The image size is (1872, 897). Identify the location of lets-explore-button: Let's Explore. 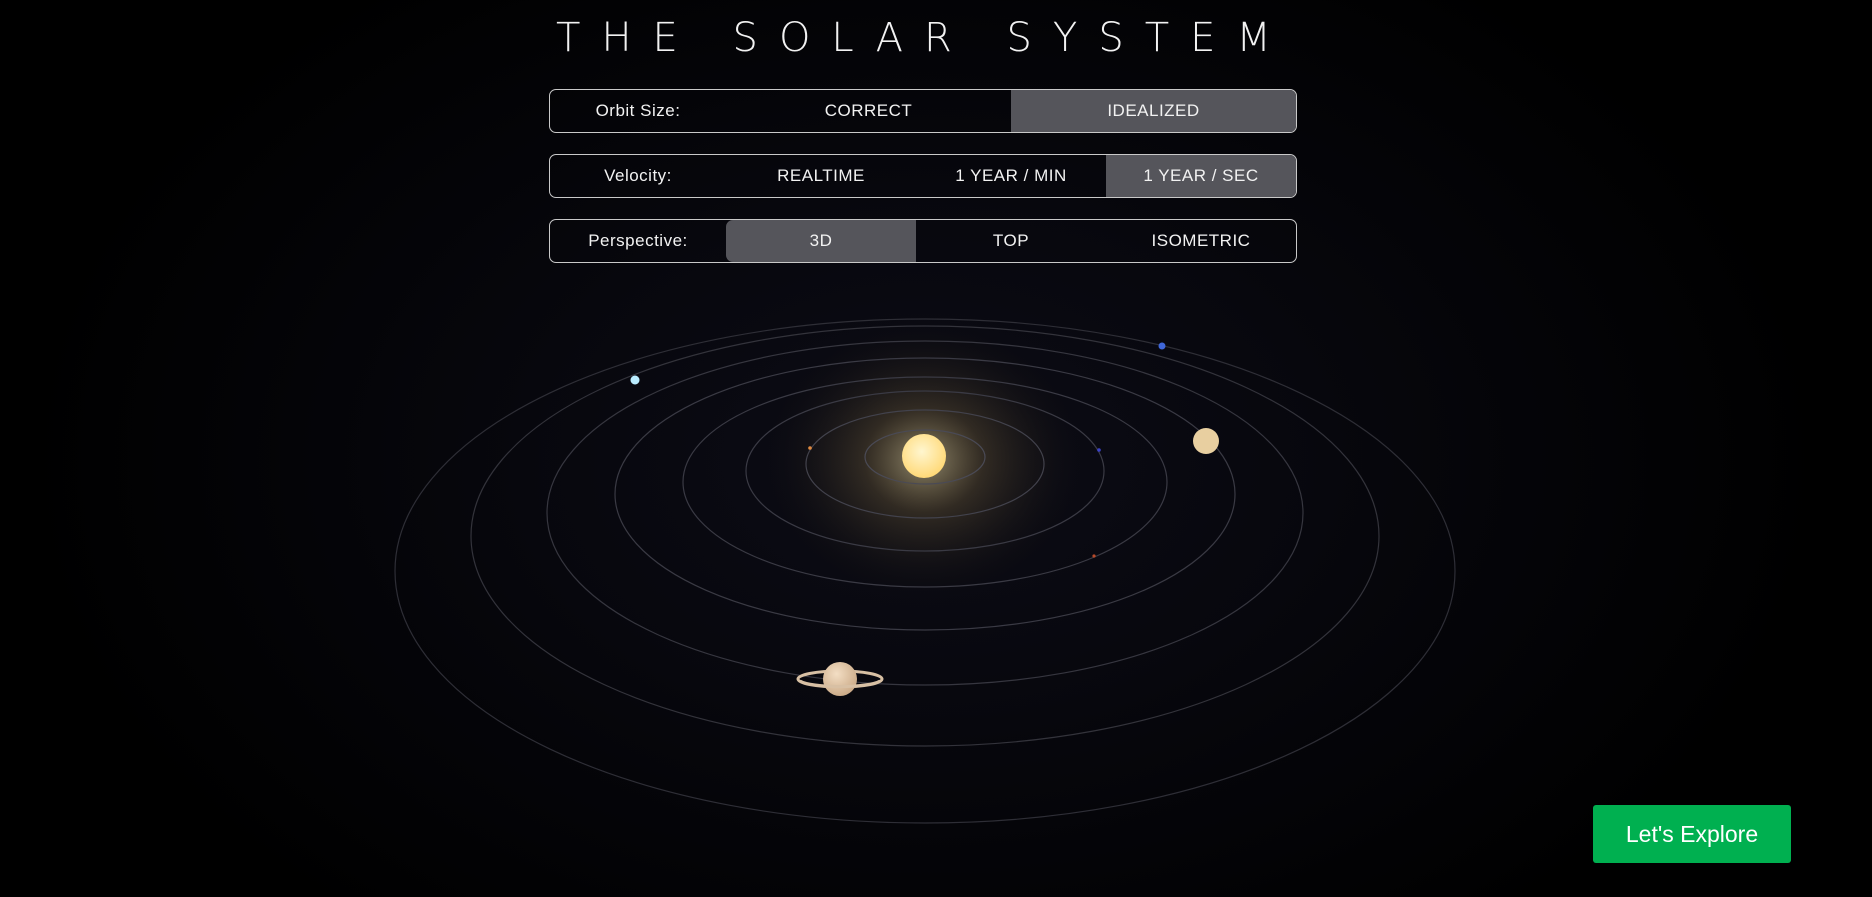
(1692, 834).